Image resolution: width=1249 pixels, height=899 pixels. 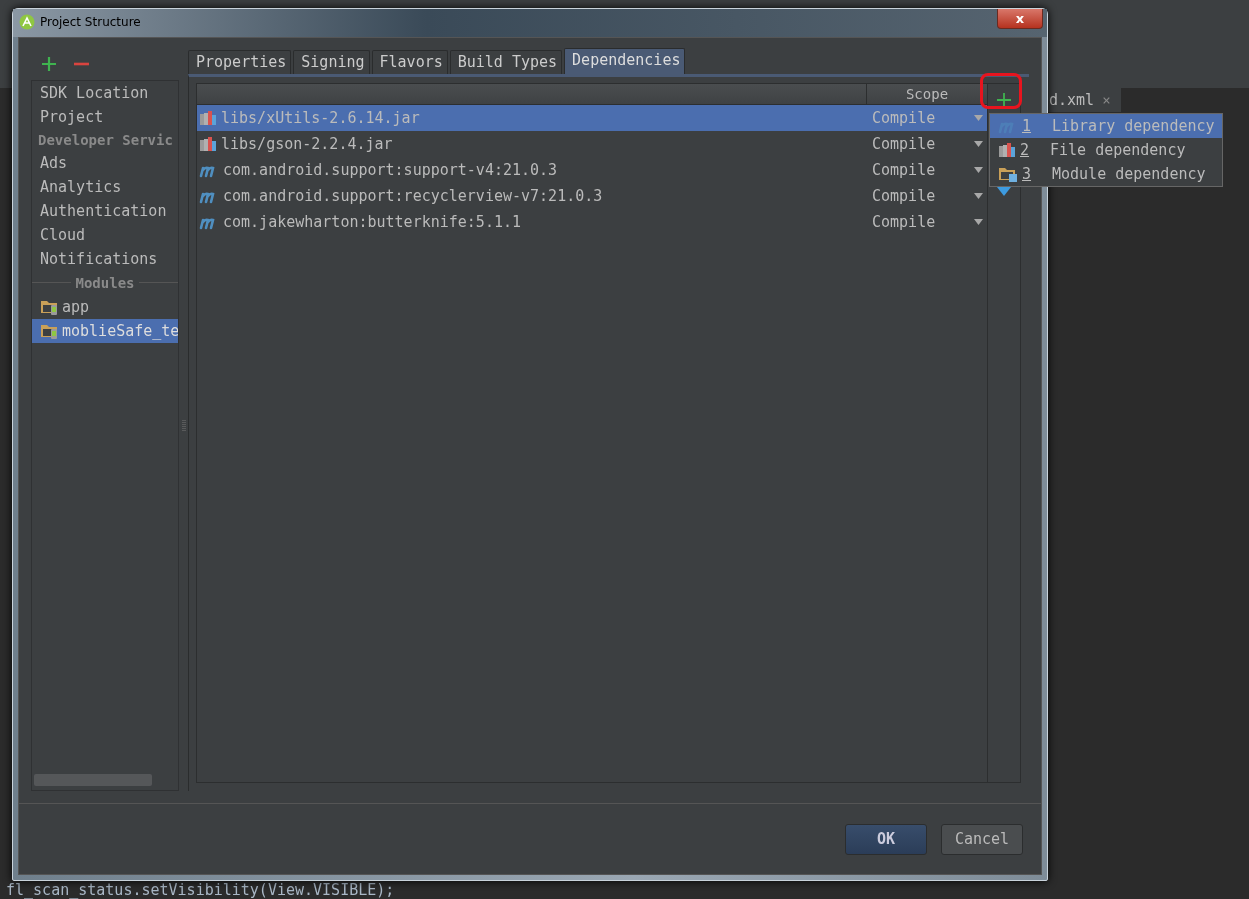 I want to click on tab: Dependencies, so click(x=625, y=61).